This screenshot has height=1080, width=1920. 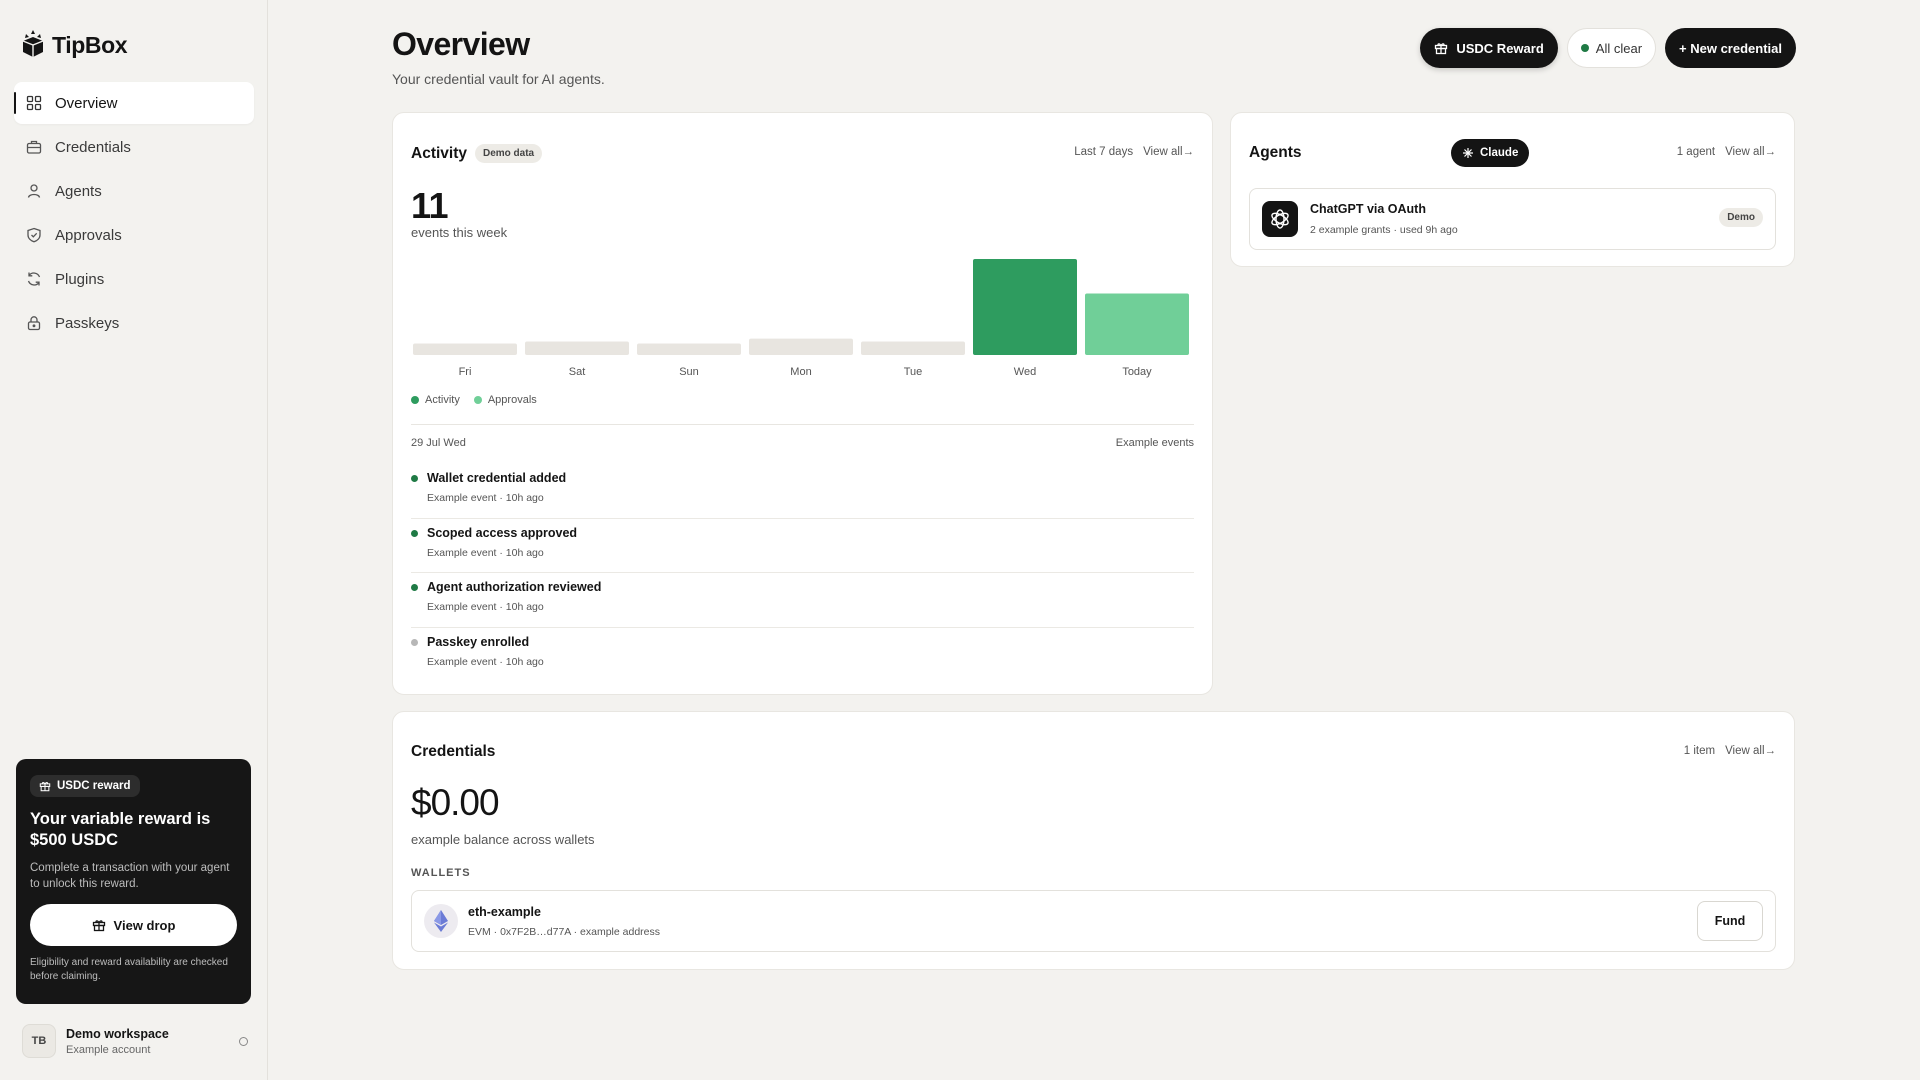 What do you see at coordinates (108, 1049) in the screenshot?
I see `workspace-subtitle: Example account` at bounding box center [108, 1049].